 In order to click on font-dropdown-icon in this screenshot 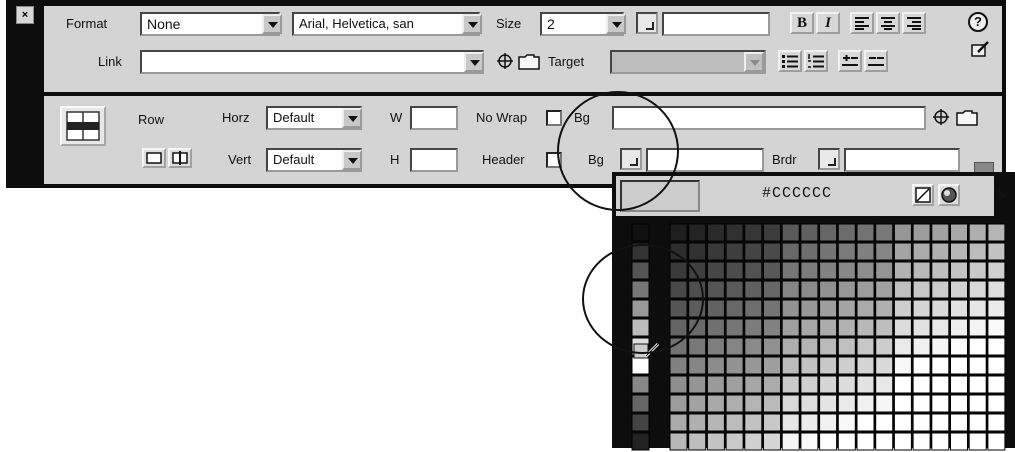, I will do `click(472, 24)`.